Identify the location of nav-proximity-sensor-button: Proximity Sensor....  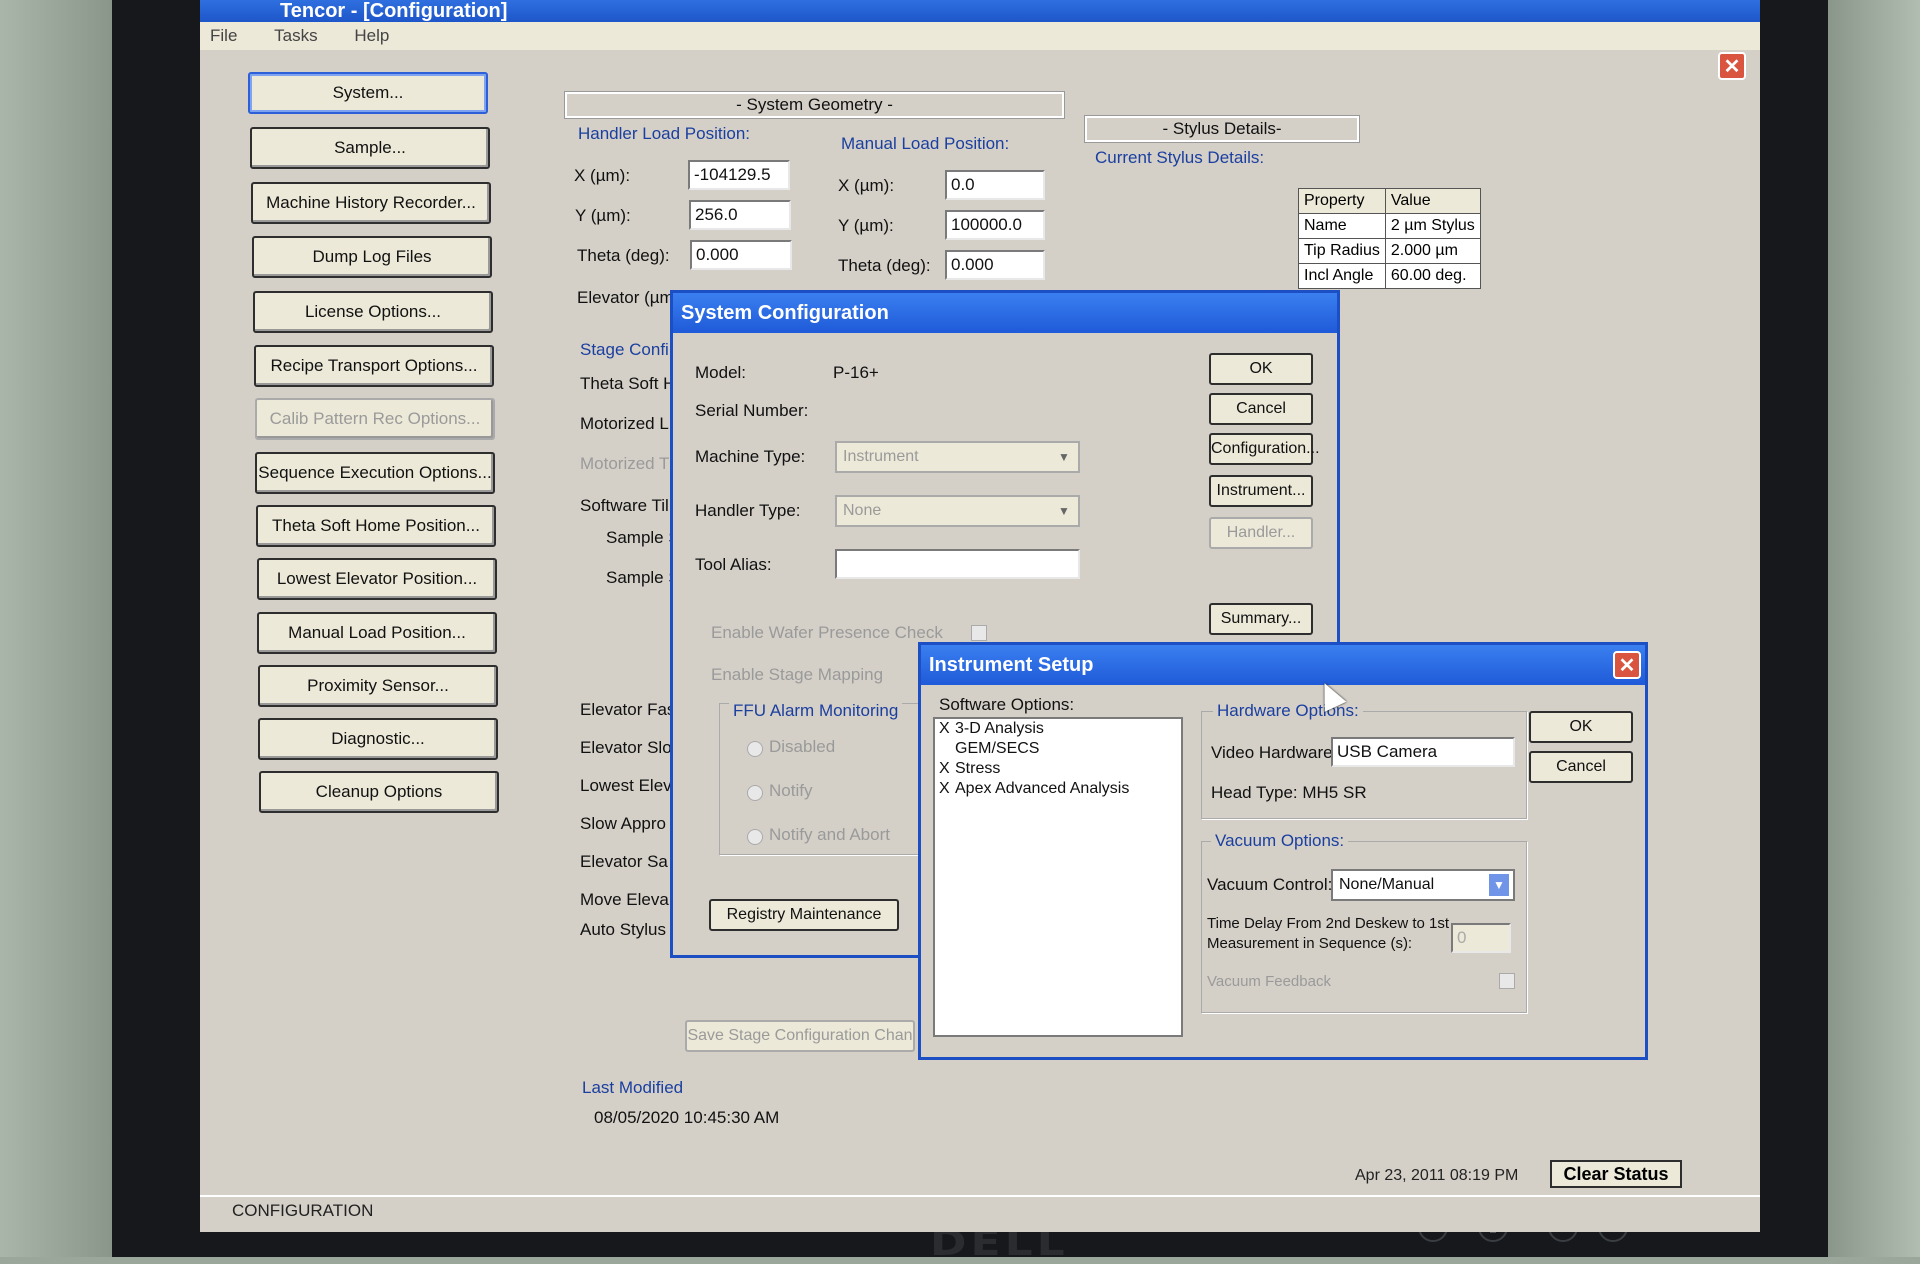
(378, 686).